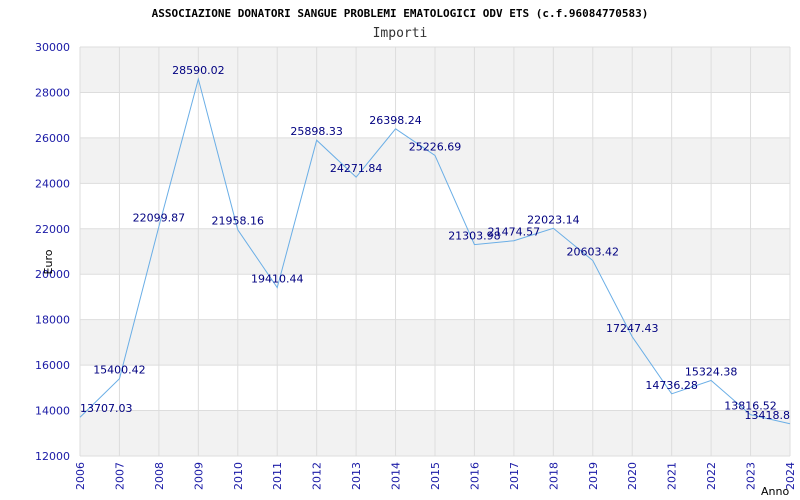  What do you see at coordinates (52, 320) in the screenshot?
I see `y-tick-label: 18000` at bounding box center [52, 320].